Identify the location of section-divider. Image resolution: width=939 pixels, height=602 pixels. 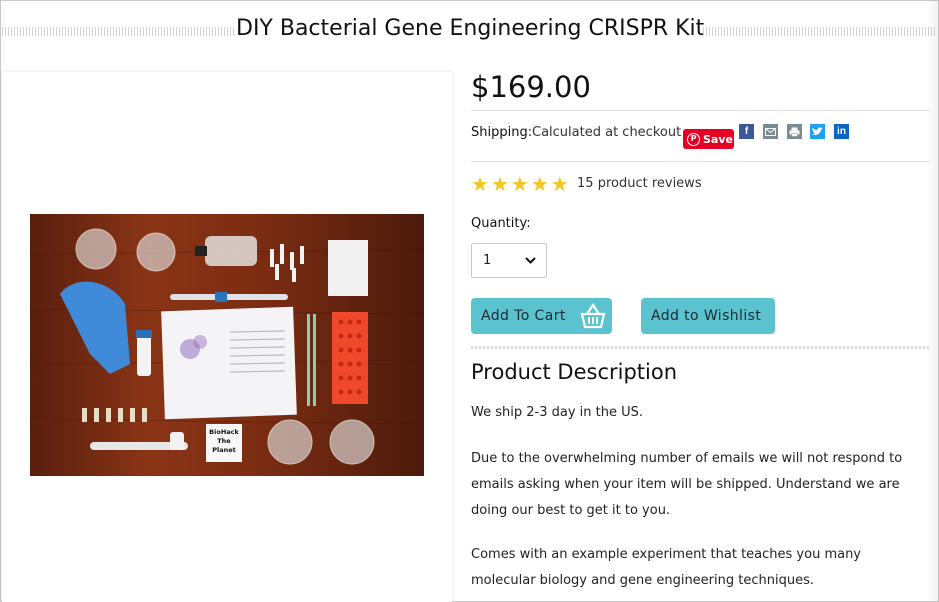
(700, 347).